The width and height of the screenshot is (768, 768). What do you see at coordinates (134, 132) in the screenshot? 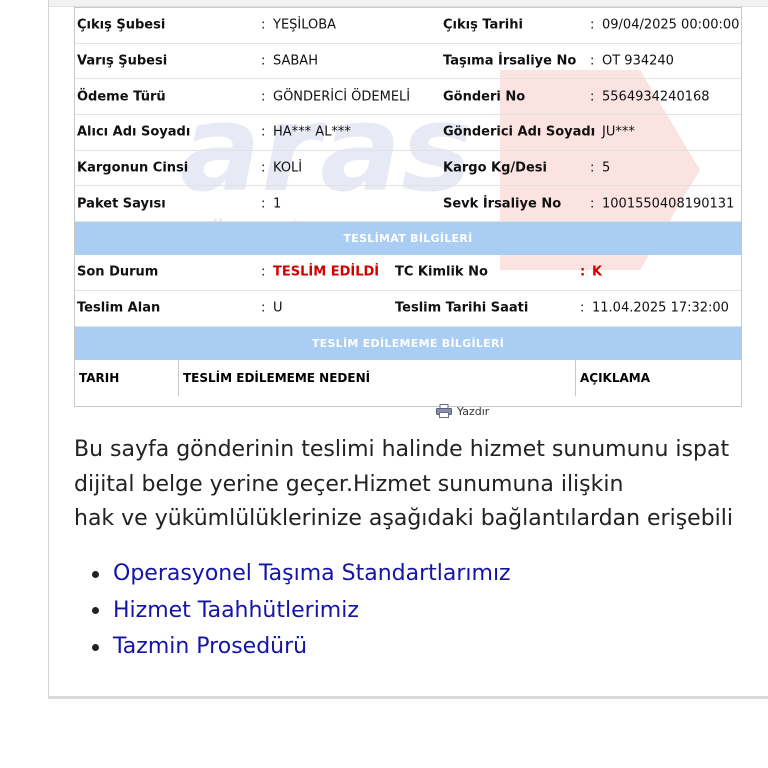
I see `field-label: Alıcı Adı Soyadı` at bounding box center [134, 132].